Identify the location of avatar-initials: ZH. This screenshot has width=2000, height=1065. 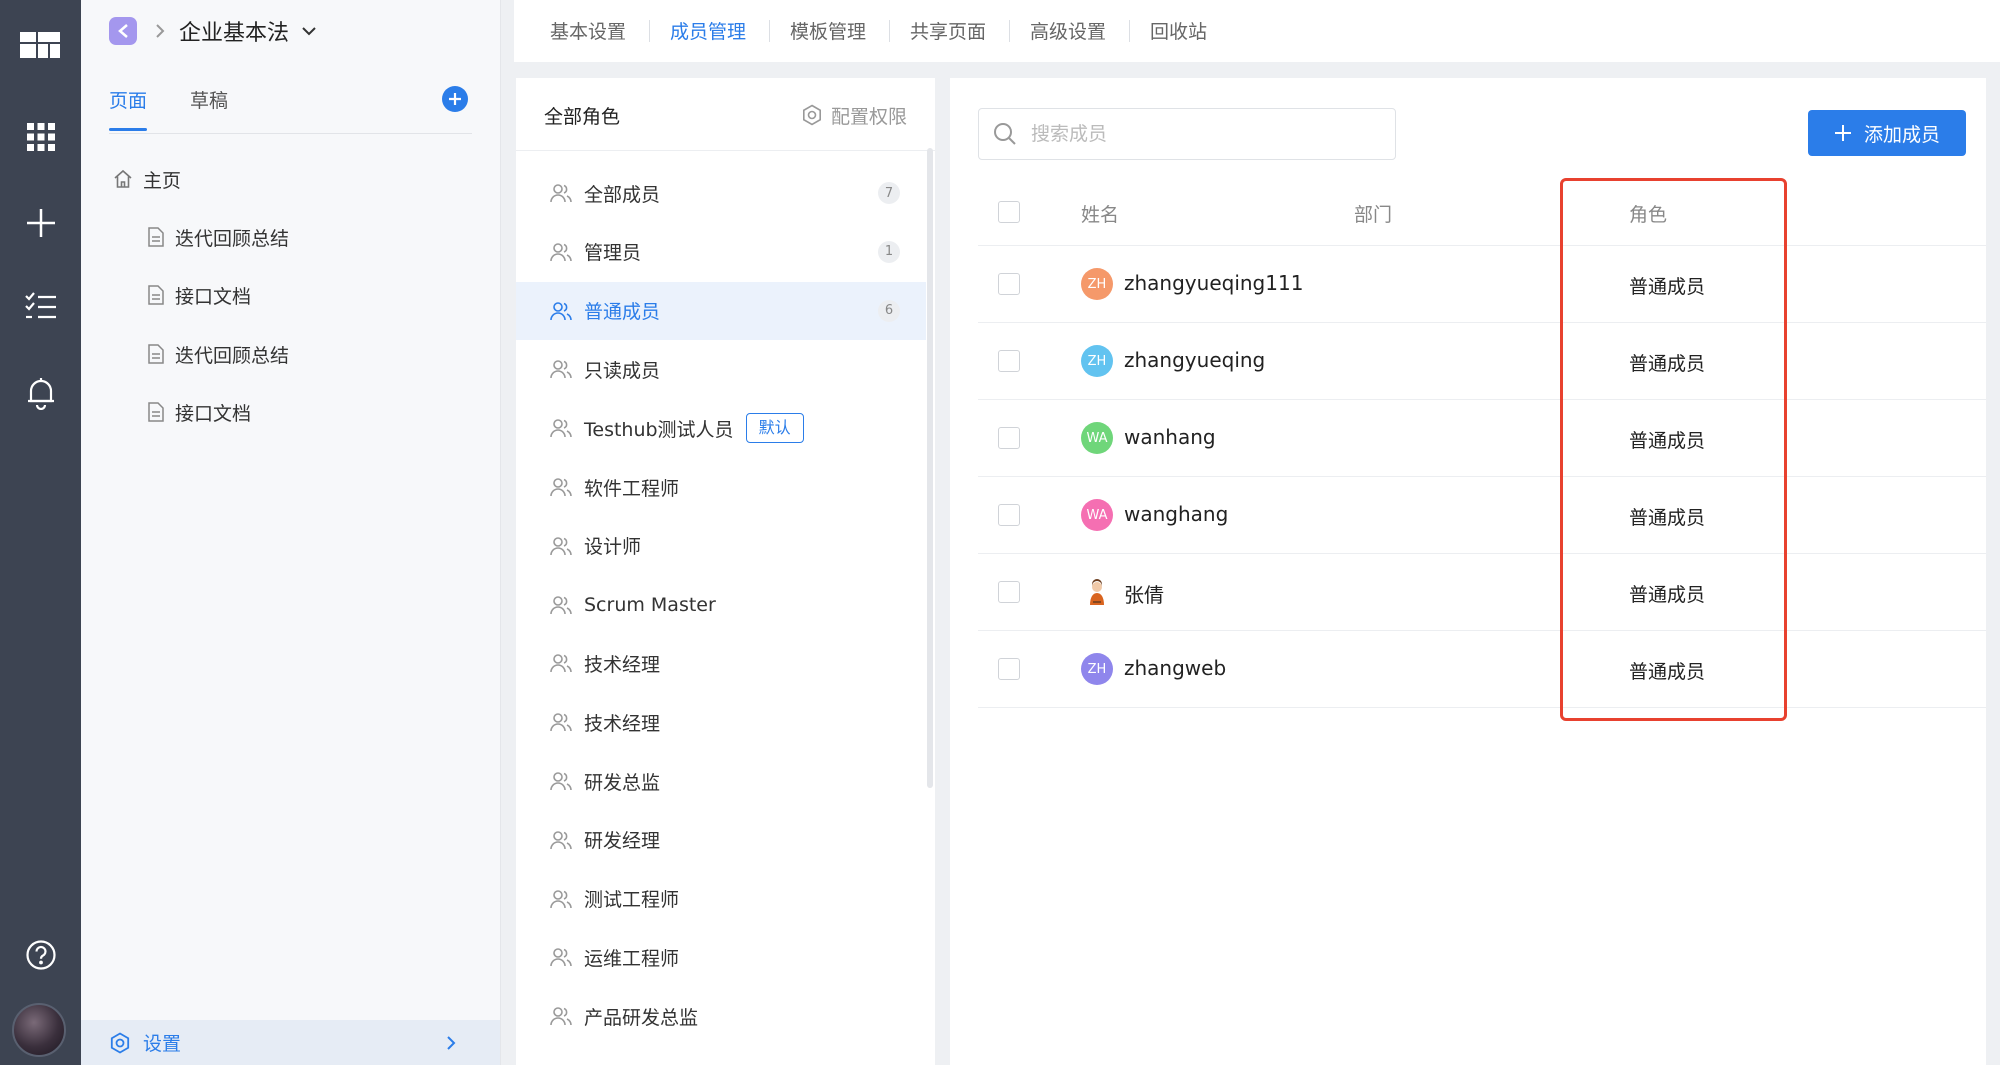
(1097, 284).